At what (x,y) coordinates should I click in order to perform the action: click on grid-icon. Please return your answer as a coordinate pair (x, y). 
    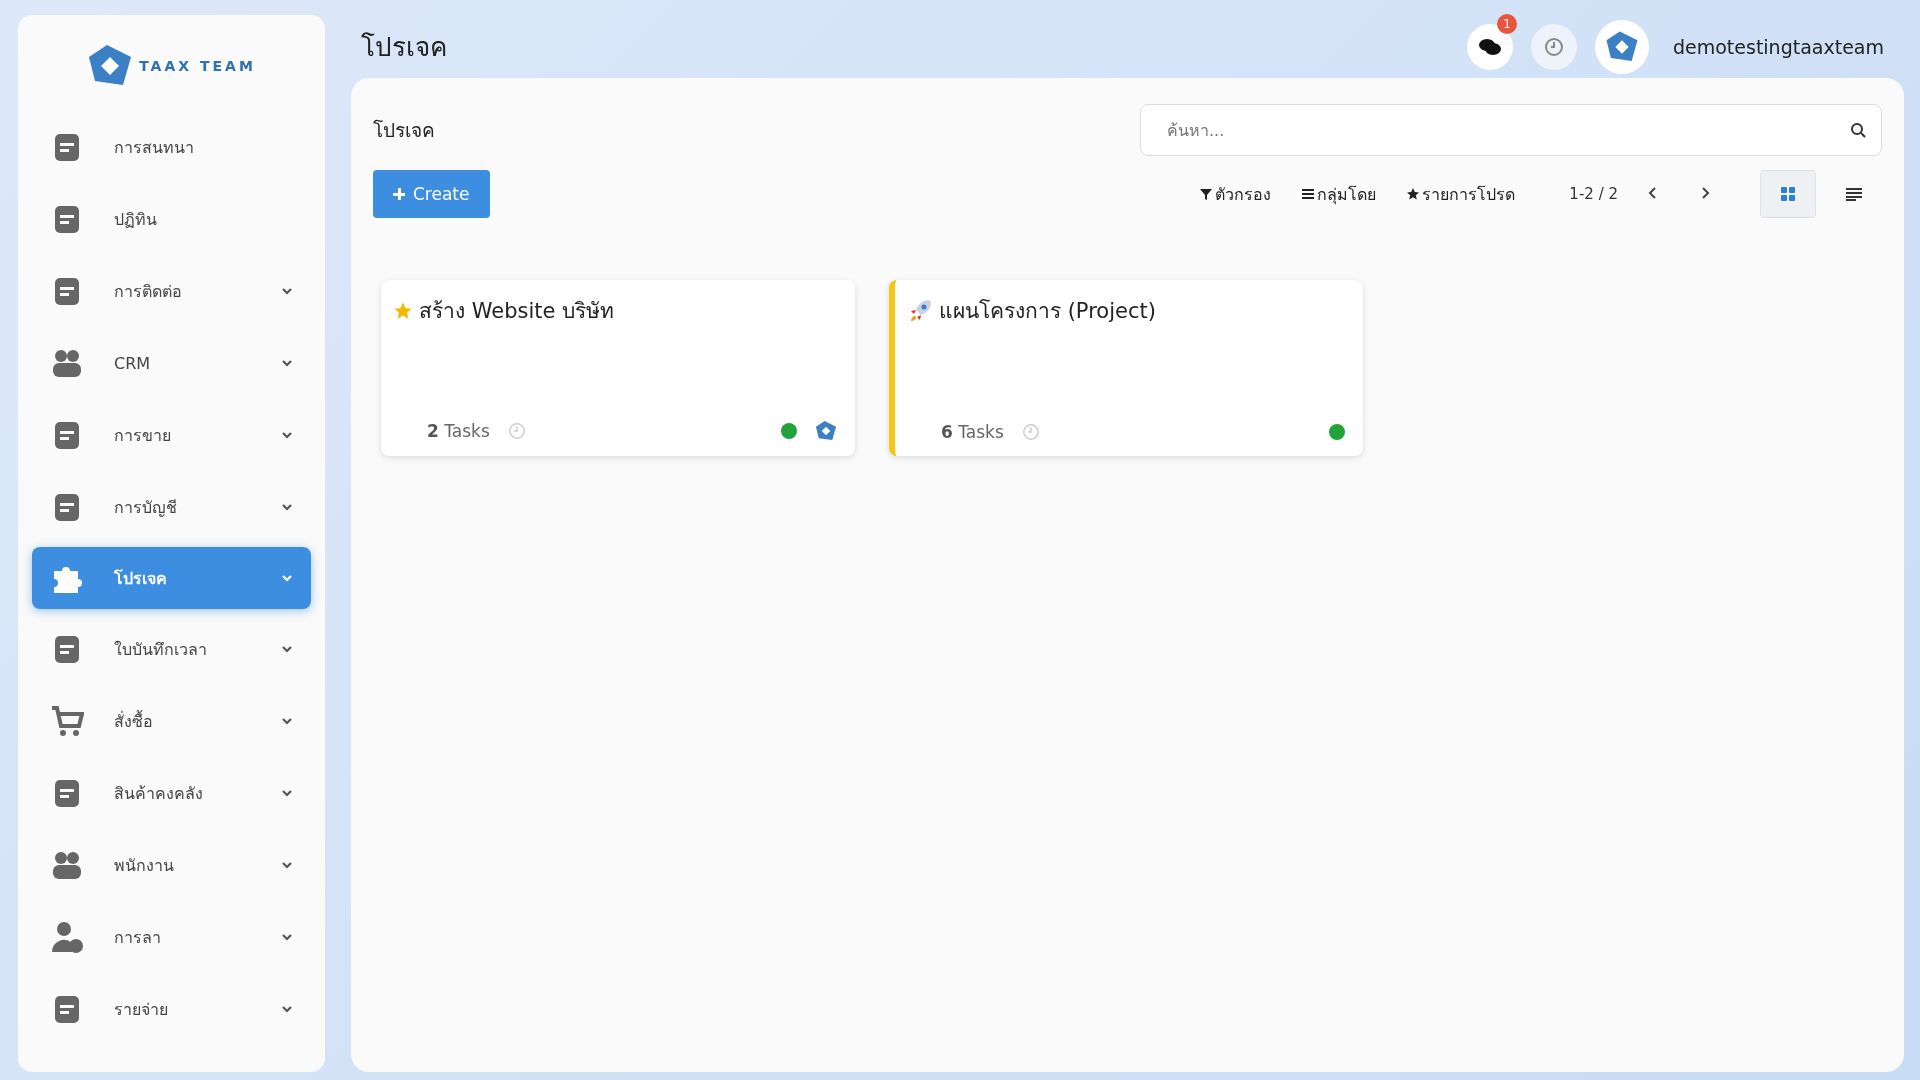
    Looking at the image, I should click on (1788, 194).